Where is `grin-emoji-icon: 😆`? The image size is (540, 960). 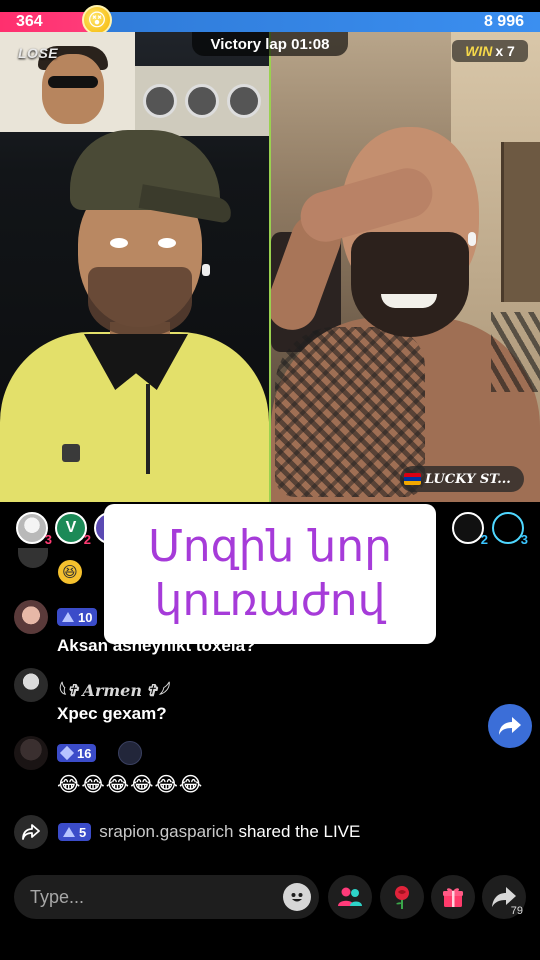 grin-emoji-icon: 😆 is located at coordinates (70, 572).